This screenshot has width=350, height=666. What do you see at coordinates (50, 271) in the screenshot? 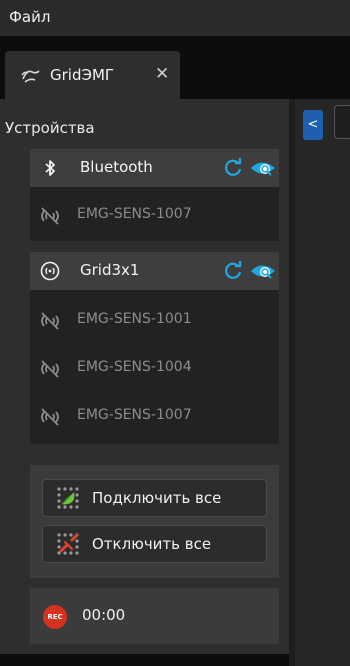
I see `grid-signal-icon` at bounding box center [50, 271].